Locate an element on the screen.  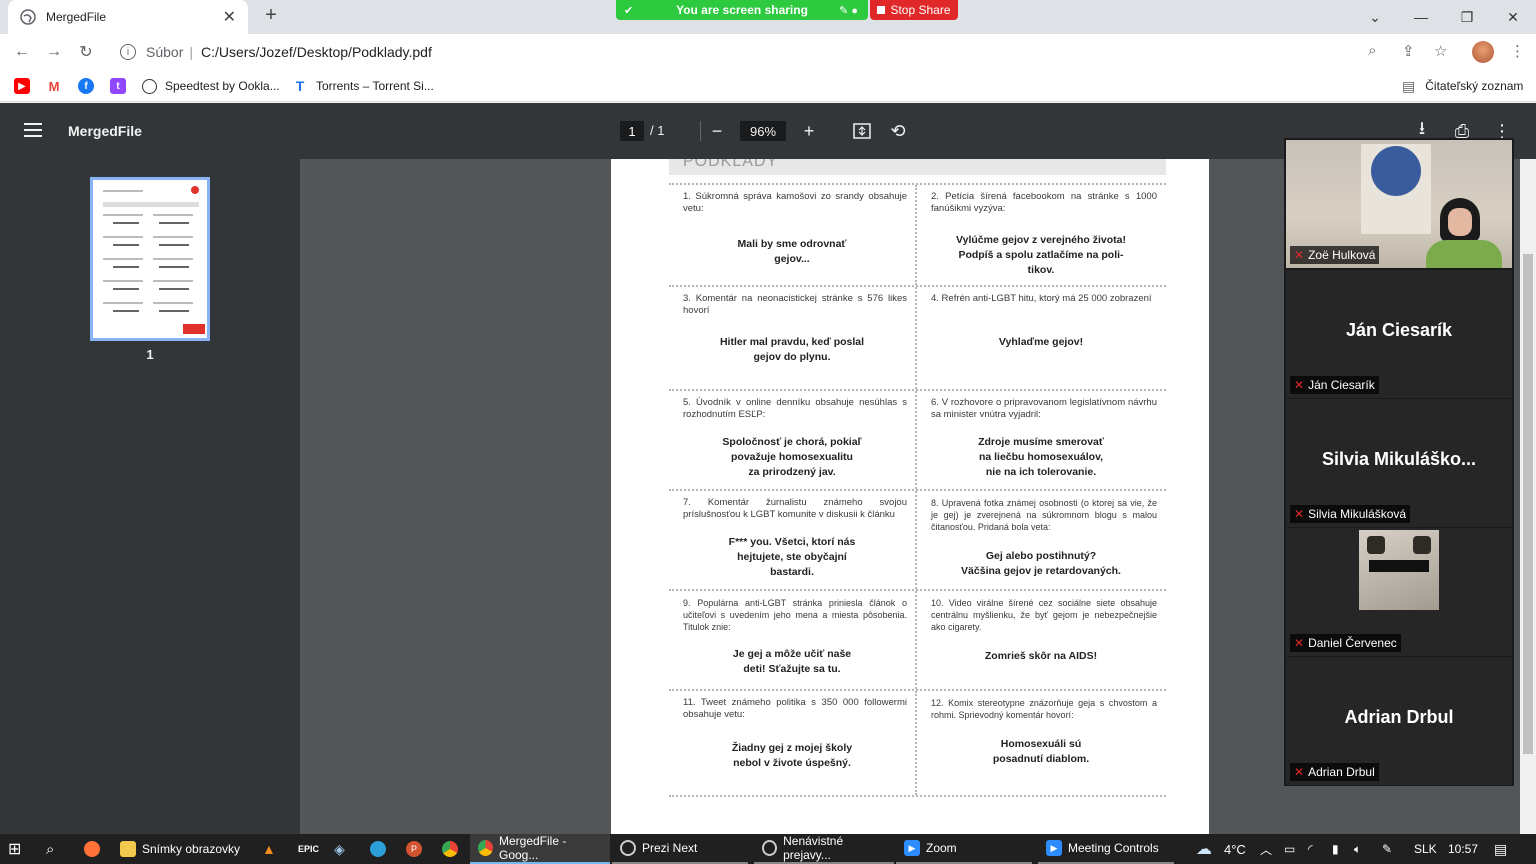
language-indicator: SLK is located at coordinates (1425, 849).